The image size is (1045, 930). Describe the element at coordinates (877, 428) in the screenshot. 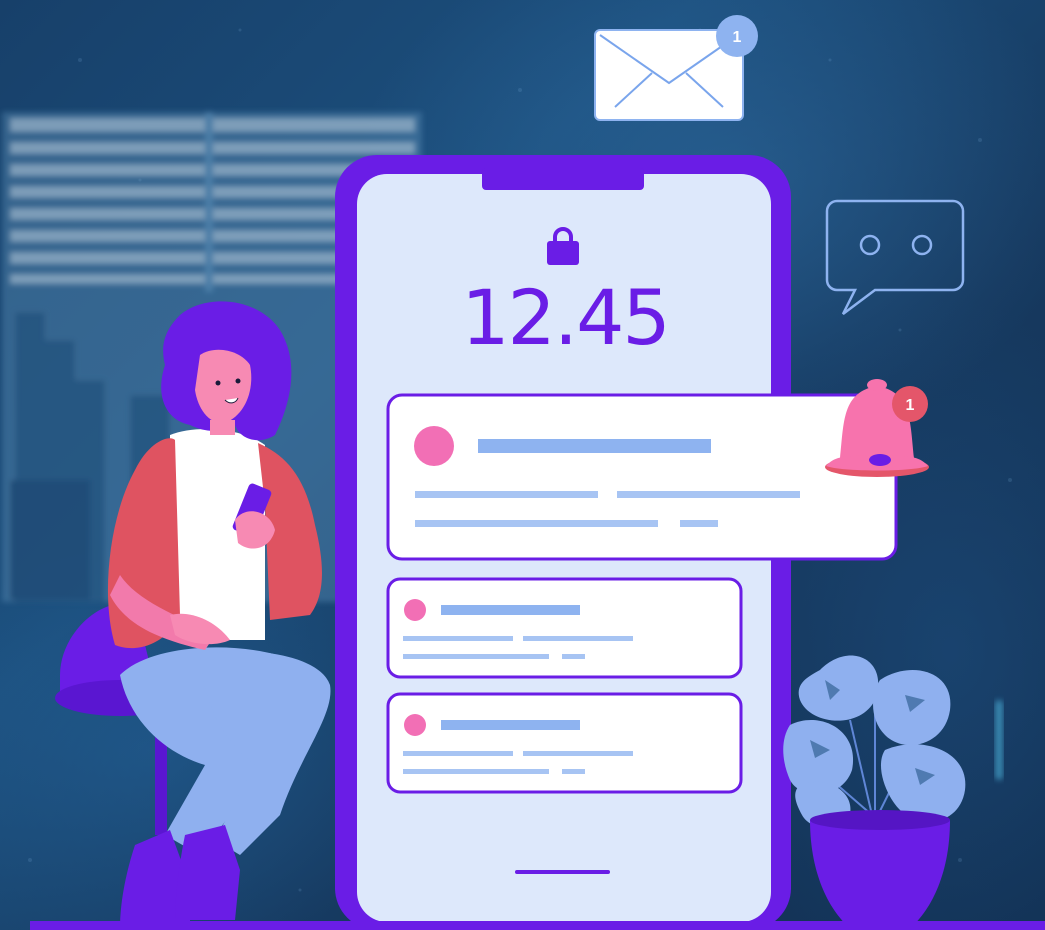

I see `bell-icon: 1` at that location.